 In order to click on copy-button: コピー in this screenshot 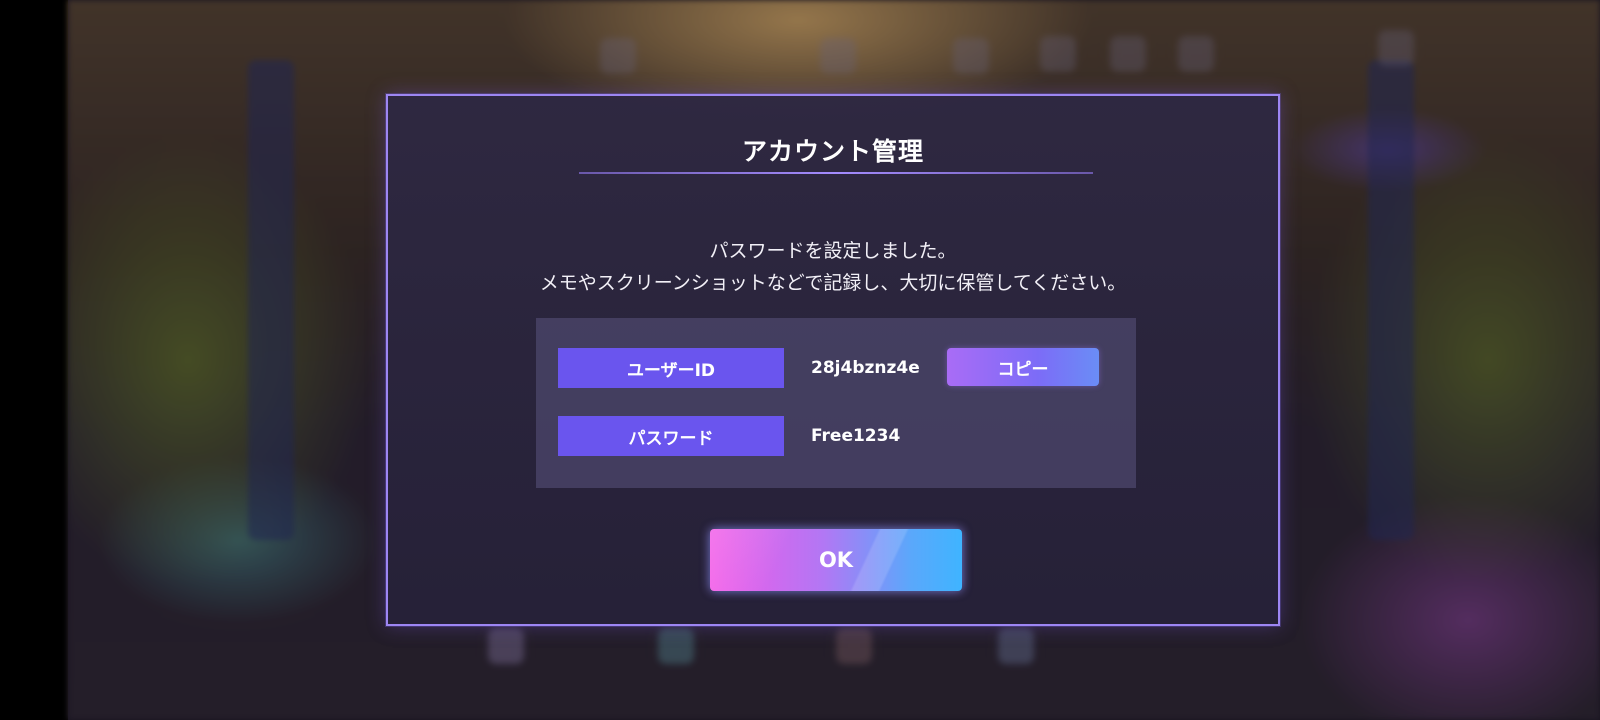, I will do `click(1023, 367)`.